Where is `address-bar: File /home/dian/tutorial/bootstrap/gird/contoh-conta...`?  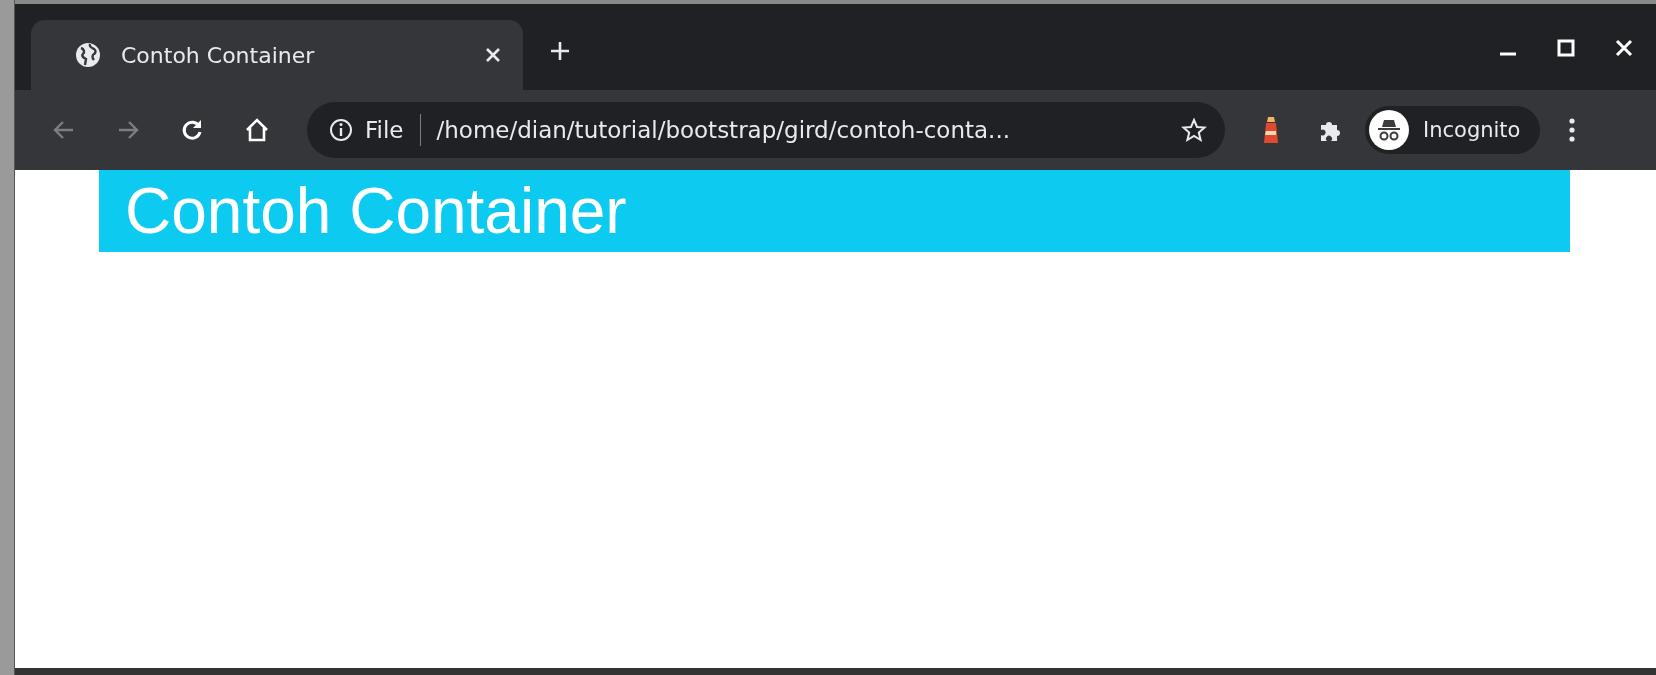
address-bar: File /home/dian/tutorial/bootstrap/gird/contoh-conta... is located at coordinates (766, 130).